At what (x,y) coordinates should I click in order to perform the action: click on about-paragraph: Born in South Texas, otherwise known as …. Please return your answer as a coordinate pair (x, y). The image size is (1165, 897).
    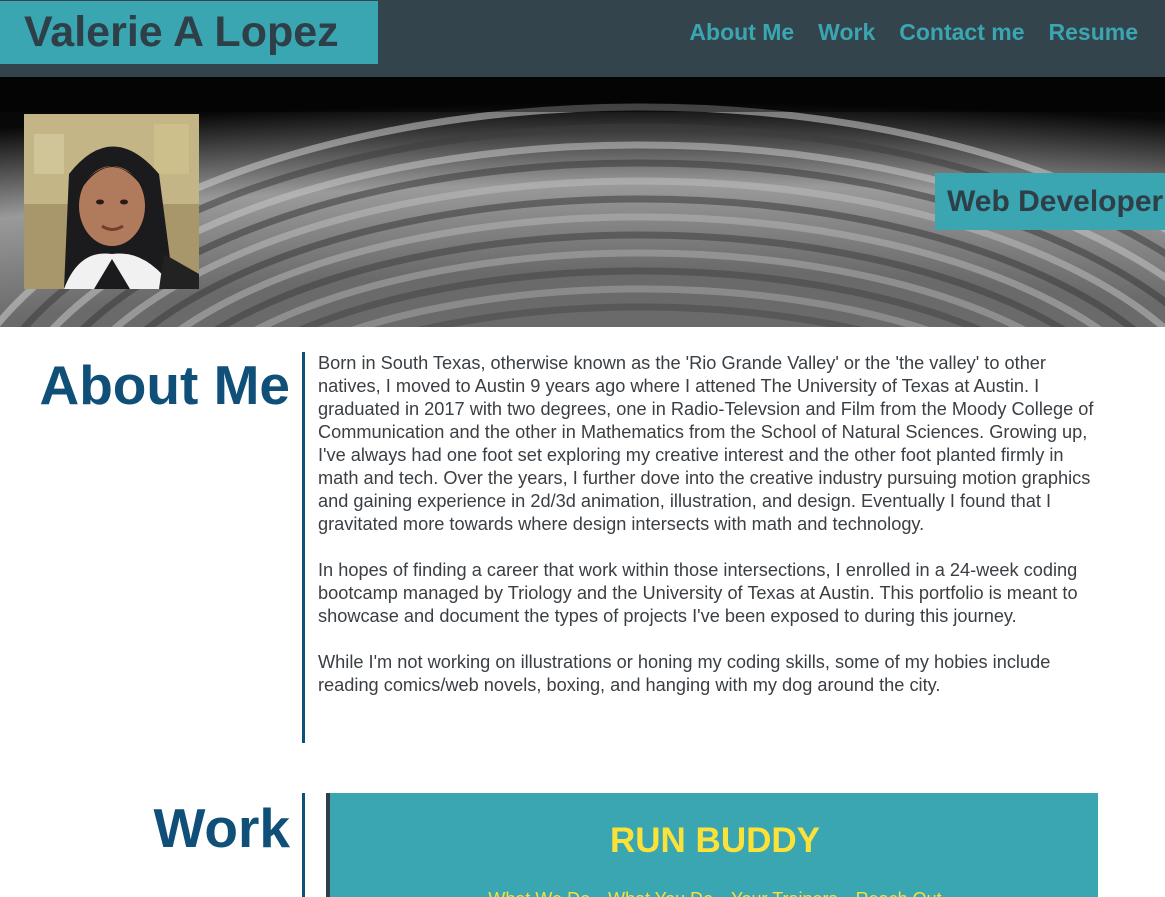
    Looking at the image, I should click on (706, 443).